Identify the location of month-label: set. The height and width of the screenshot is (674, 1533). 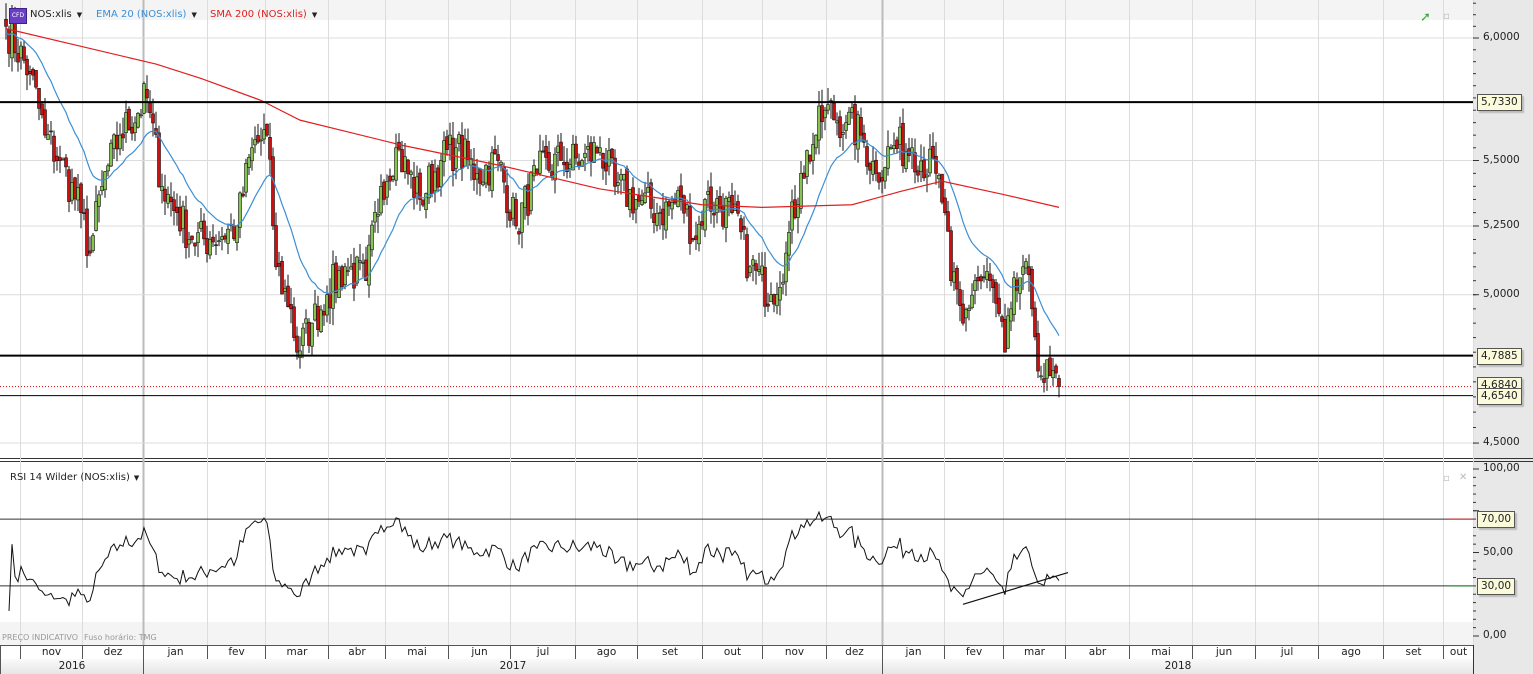
(1413, 652).